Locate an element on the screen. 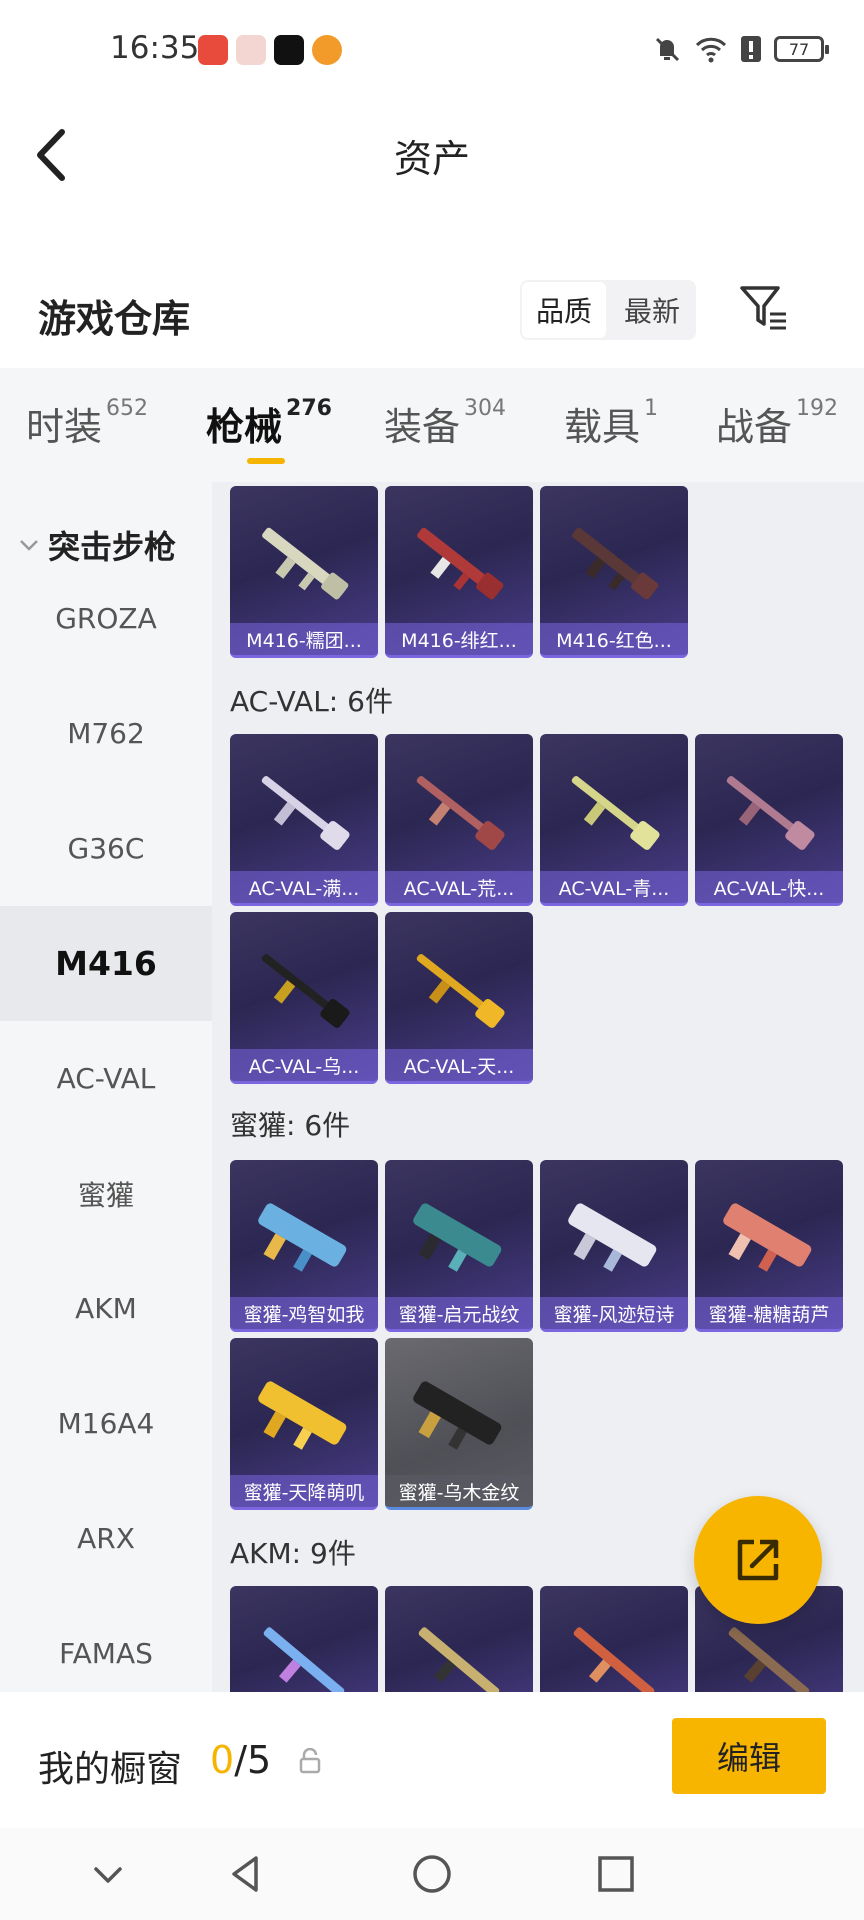 This screenshot has height=1920, width=864. tab-label: 战备 is located at coordinates (754, 427).